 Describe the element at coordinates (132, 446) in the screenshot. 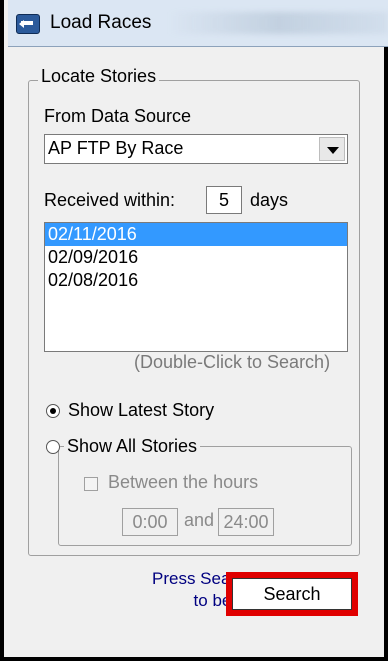

I see `show-all-label: Show All Stories` at that location.